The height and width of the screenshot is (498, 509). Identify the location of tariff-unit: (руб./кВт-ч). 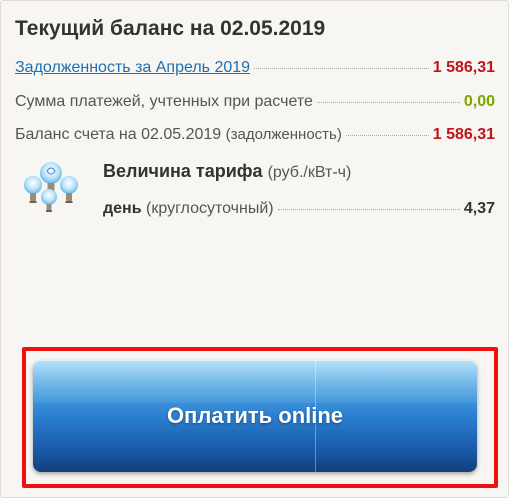
(309, 172).